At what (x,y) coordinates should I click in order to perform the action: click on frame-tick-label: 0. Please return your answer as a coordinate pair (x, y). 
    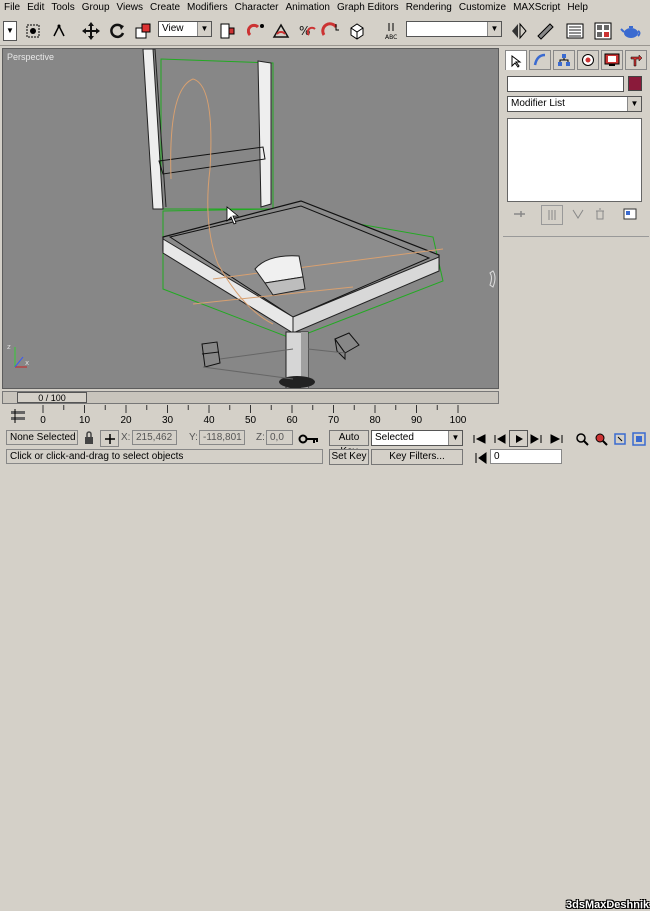
    Looking at the image, I should click on (43, 420).